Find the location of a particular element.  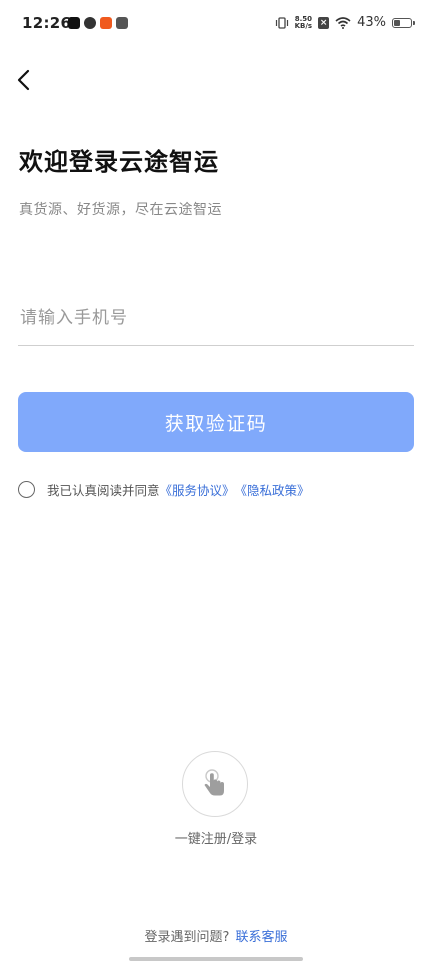

orange-app-icon is located at coordinates (106, 23).